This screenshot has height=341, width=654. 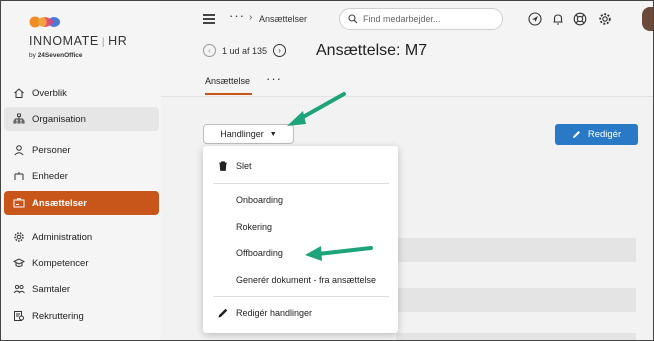 I want to click on record-pager: ‹ 1 ud af 135 ›, so click(x=245, y=50).